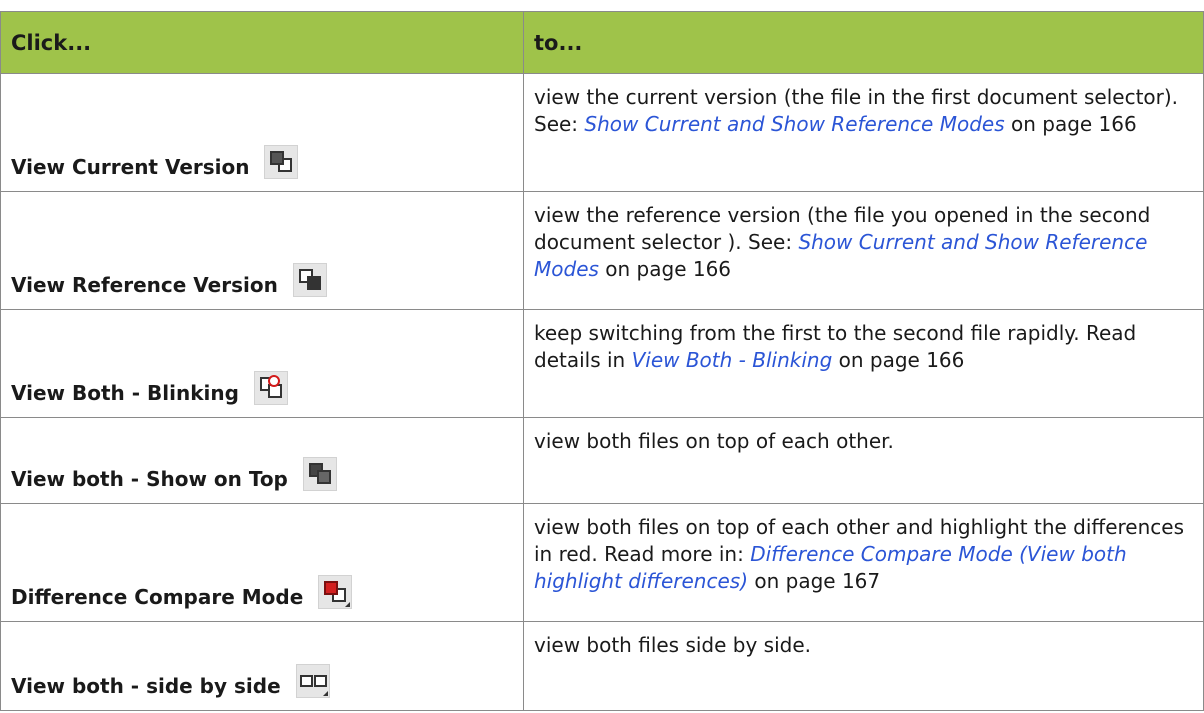 This screenshot has width=1204, height=713. Describe the element at coordinates (157, 597) in the screenshot. I see `click-label: Difference Compare Mode` at that location.